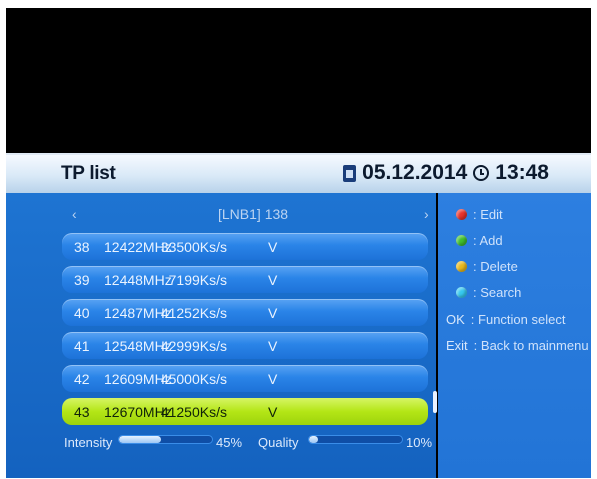  I want to click on intensity-bar, so click(165, 439).